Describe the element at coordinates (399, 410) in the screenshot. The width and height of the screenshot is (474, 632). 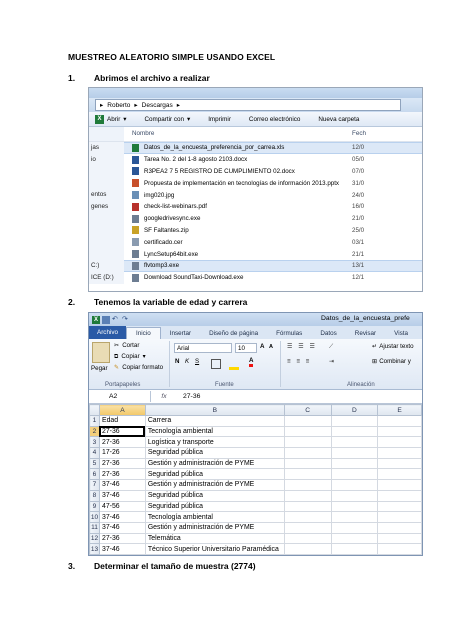
I see `column-header-e: E` at that location.